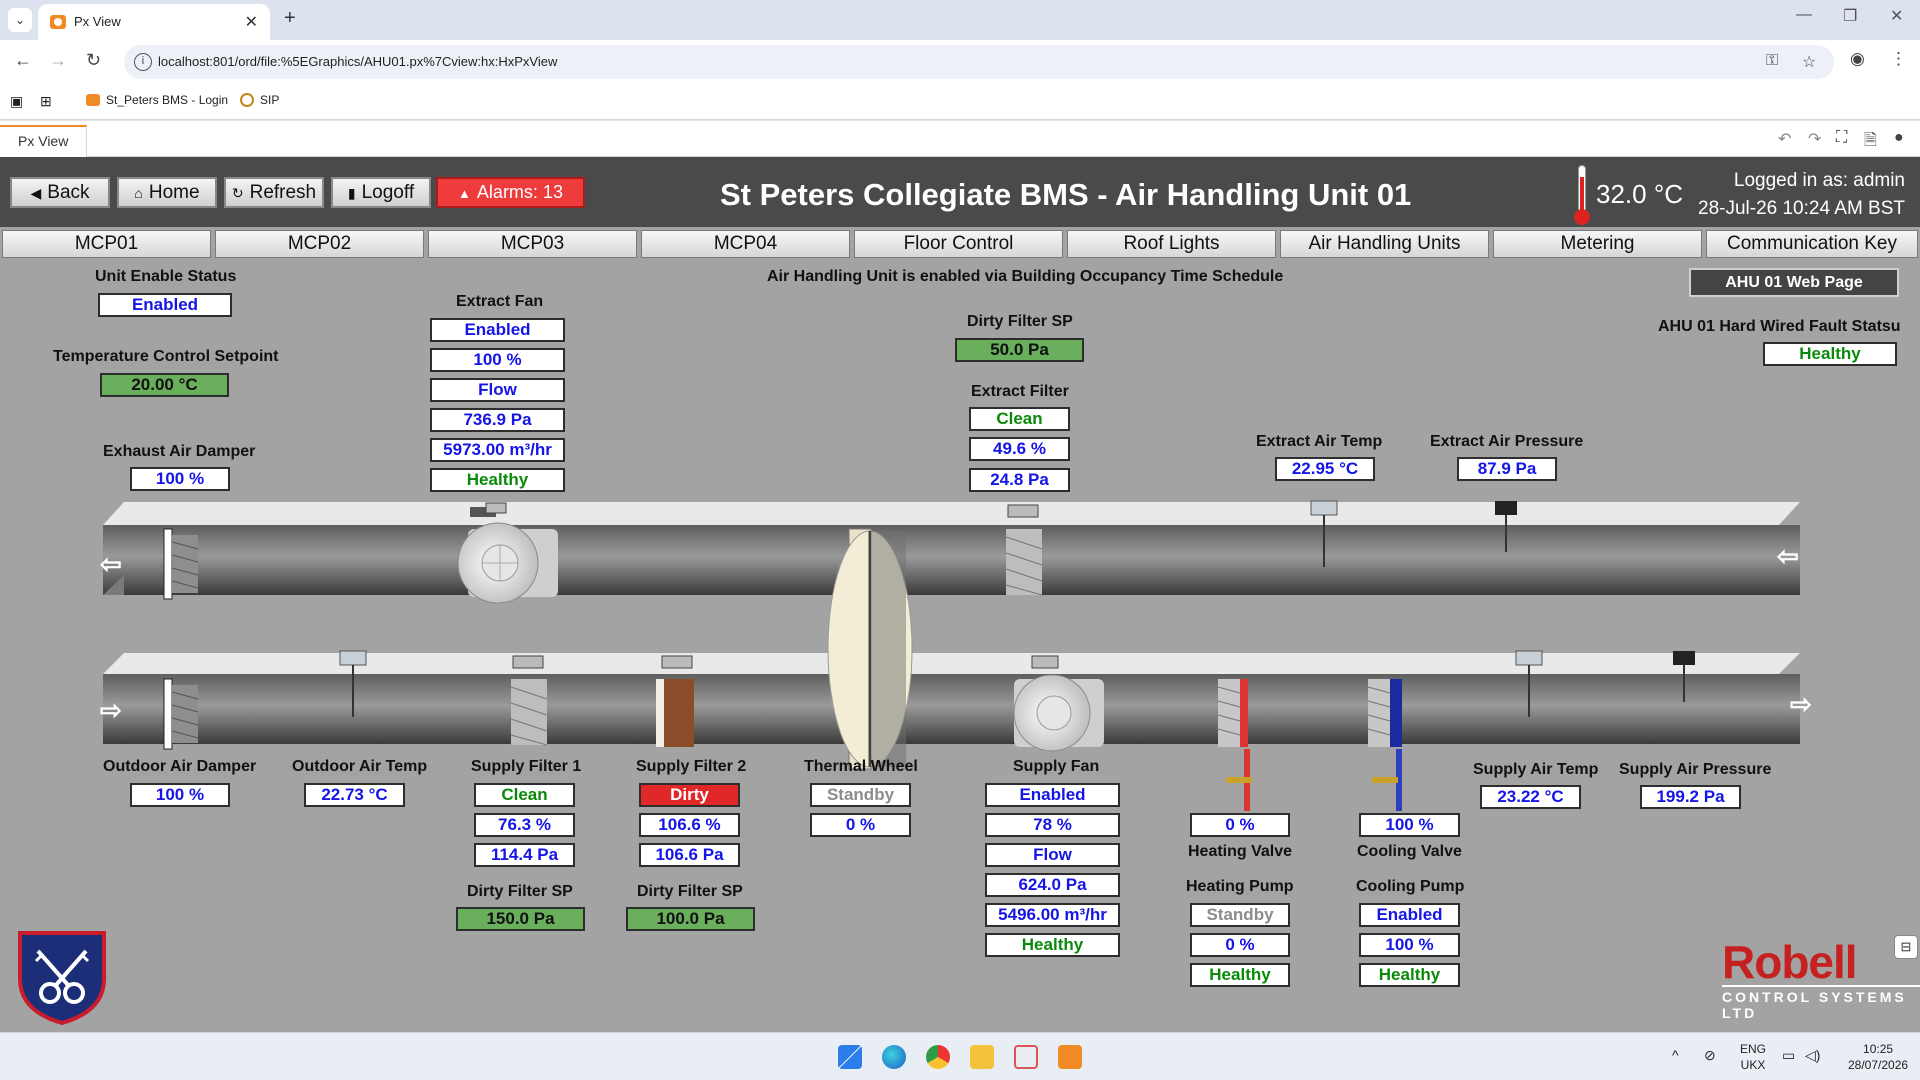 The width and height of the screenshot is (1920, 1080). What do you see at coordinates (520, 919) in the screenshot?
I see `supply-filter-1-sp-value: 150.0 Pa` at bounding box center [520, 919].